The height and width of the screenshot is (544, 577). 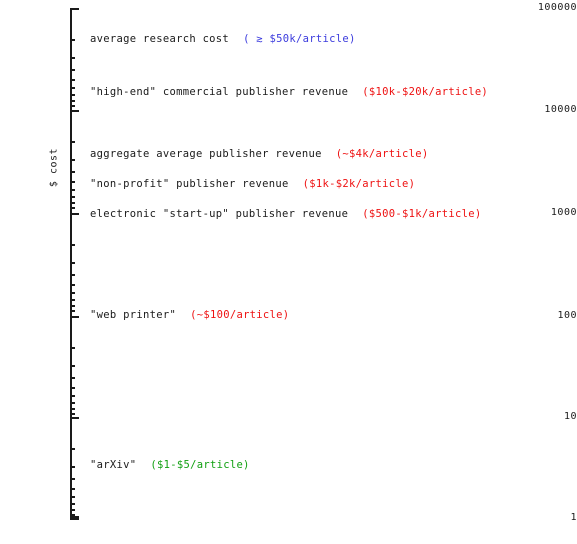 What do you see at coordinates (560, 109) in the screenshot?
I see `y-axis-tick-label: 10000` at bounding box center [560, 109].